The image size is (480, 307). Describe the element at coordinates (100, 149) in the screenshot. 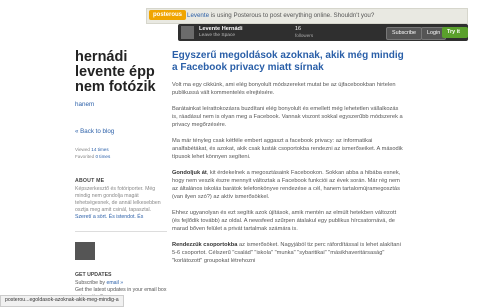

I see `viewed-value: 14 times` at that location.